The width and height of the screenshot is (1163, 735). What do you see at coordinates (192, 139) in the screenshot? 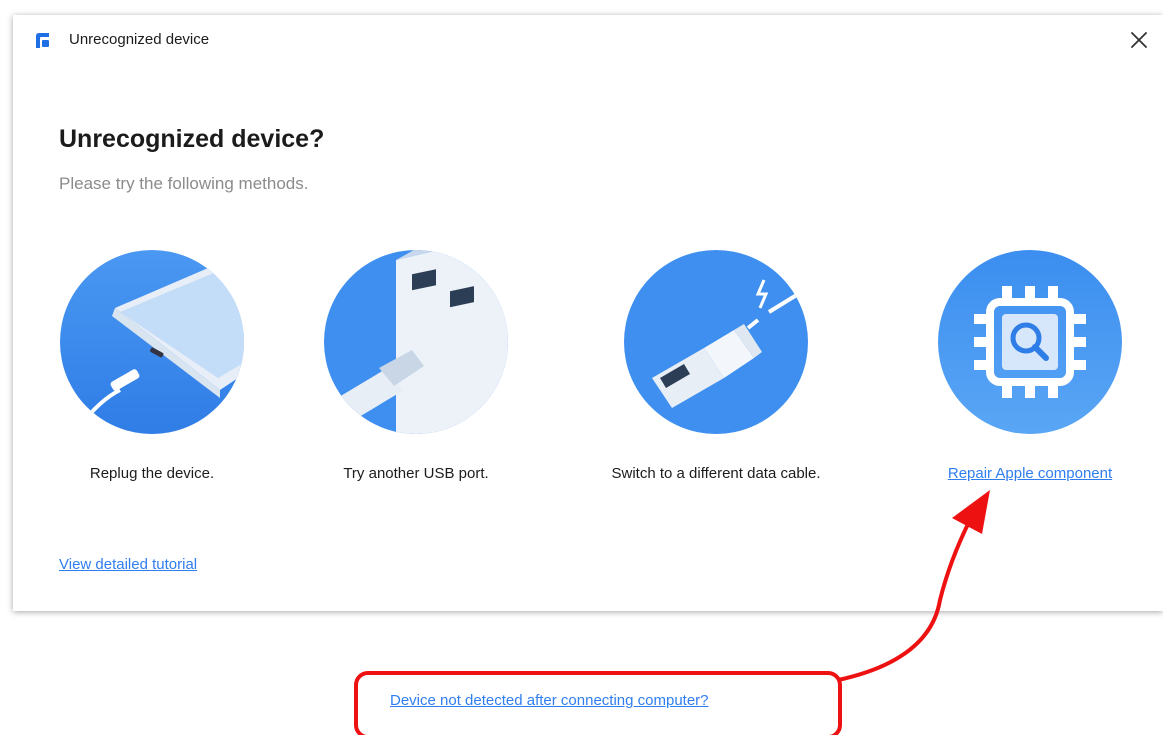
I see `page-title: Unrecognized device?` at bounding box center [192, 139].